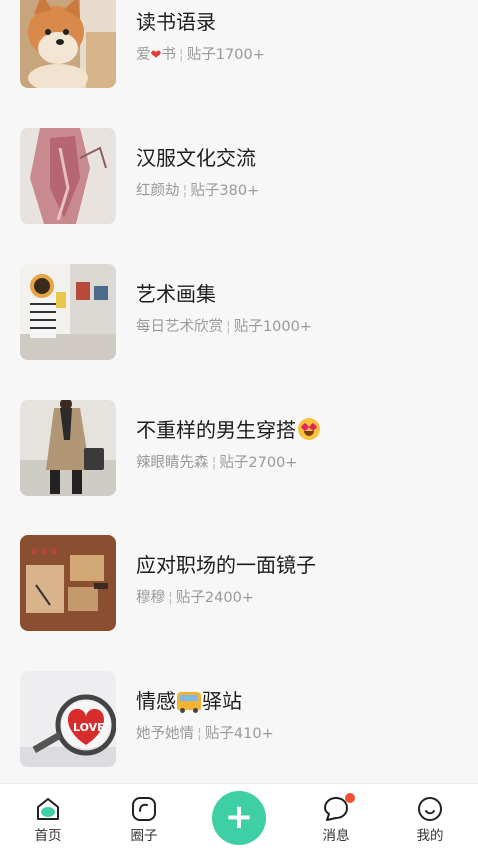  I want to click on tab-home: 首页, so click(48, 817).